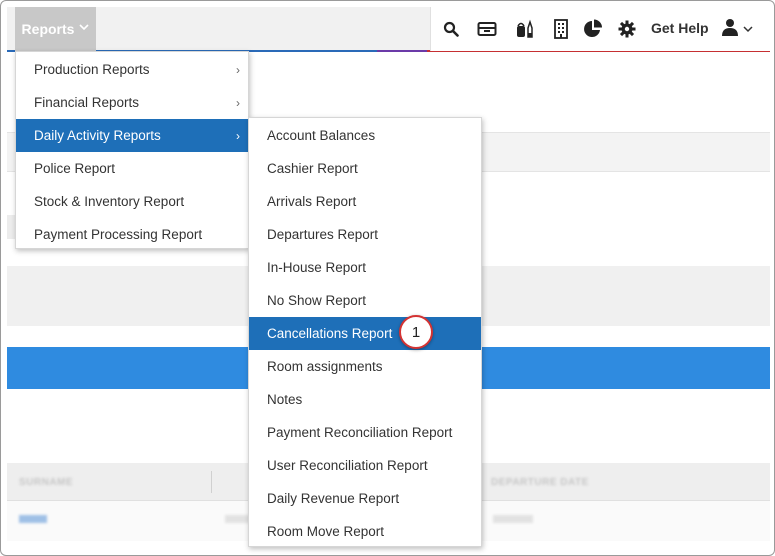 The image size is (775, 556). What do you see at coordinates (561, 29) in the screenshot?
I see `building-icon` at bounding box center [561, 29].